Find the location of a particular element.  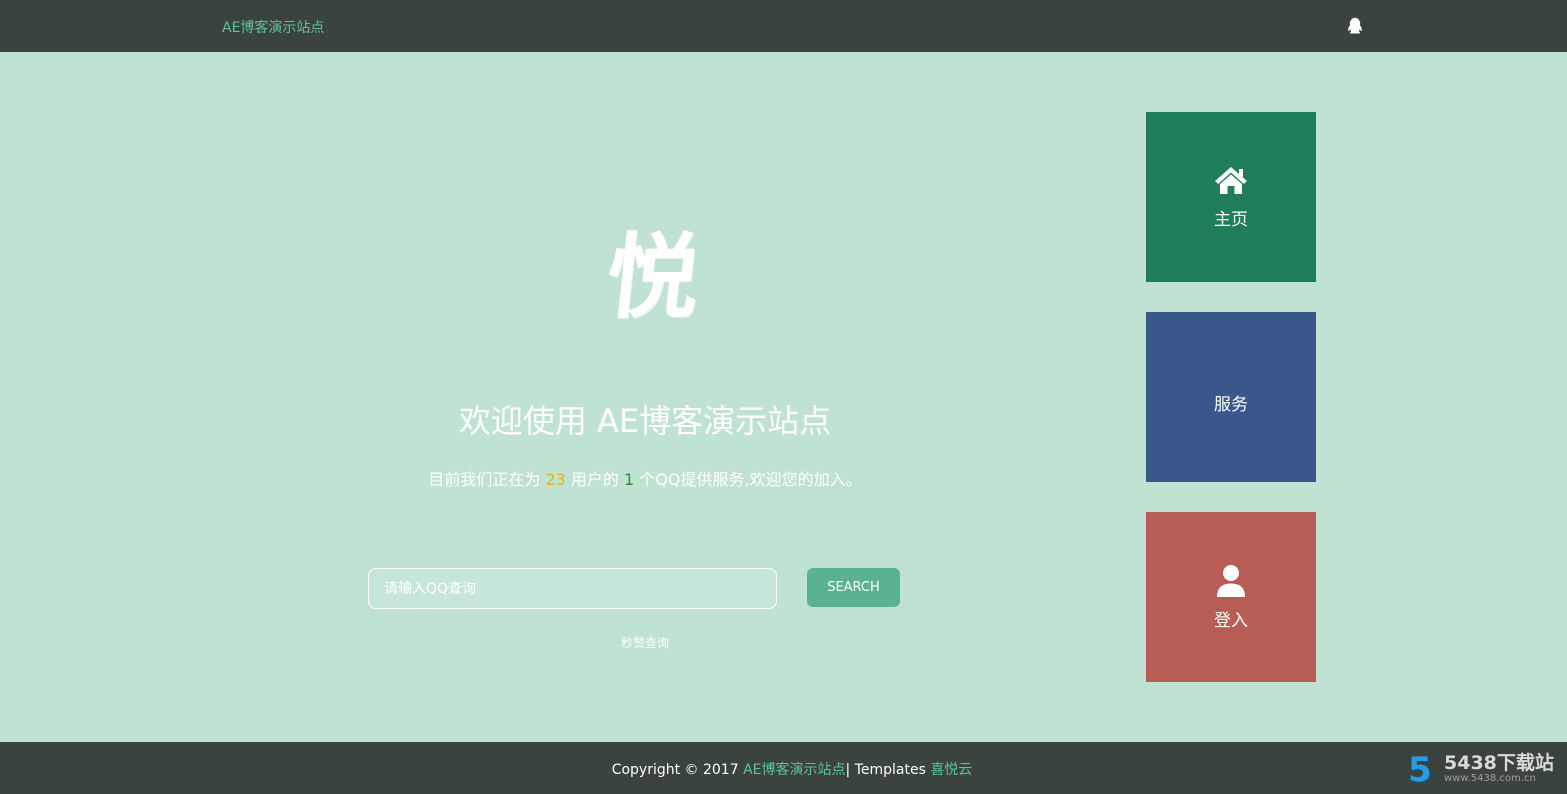

footer-separator: | Templates is located at coordinates (888, 770).